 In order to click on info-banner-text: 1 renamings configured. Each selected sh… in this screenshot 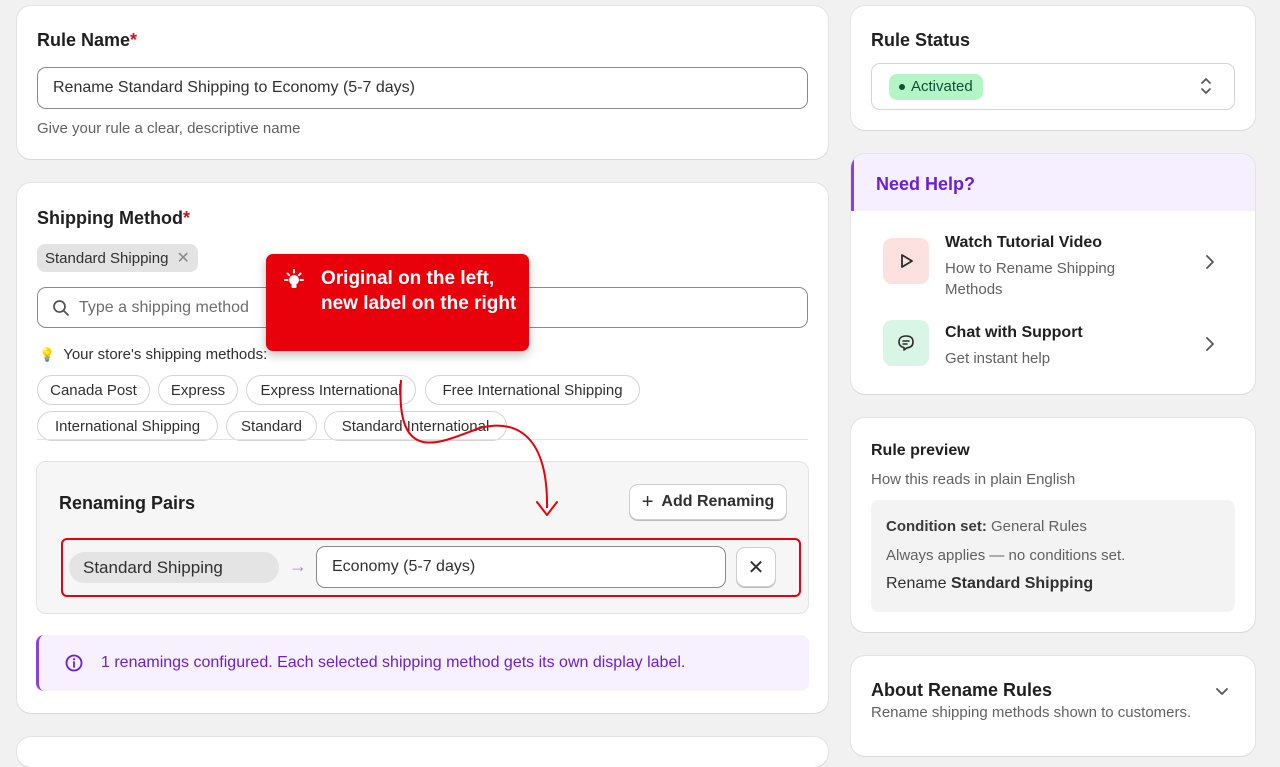, I will do `click(393, 662)`.